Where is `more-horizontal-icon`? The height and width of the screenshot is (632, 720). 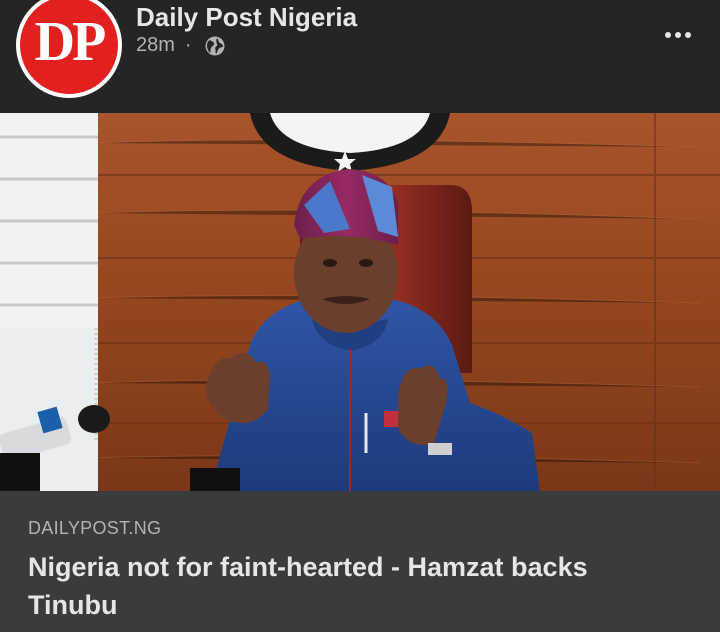
more-horizontal-icon is located at coordinates (668, 35).